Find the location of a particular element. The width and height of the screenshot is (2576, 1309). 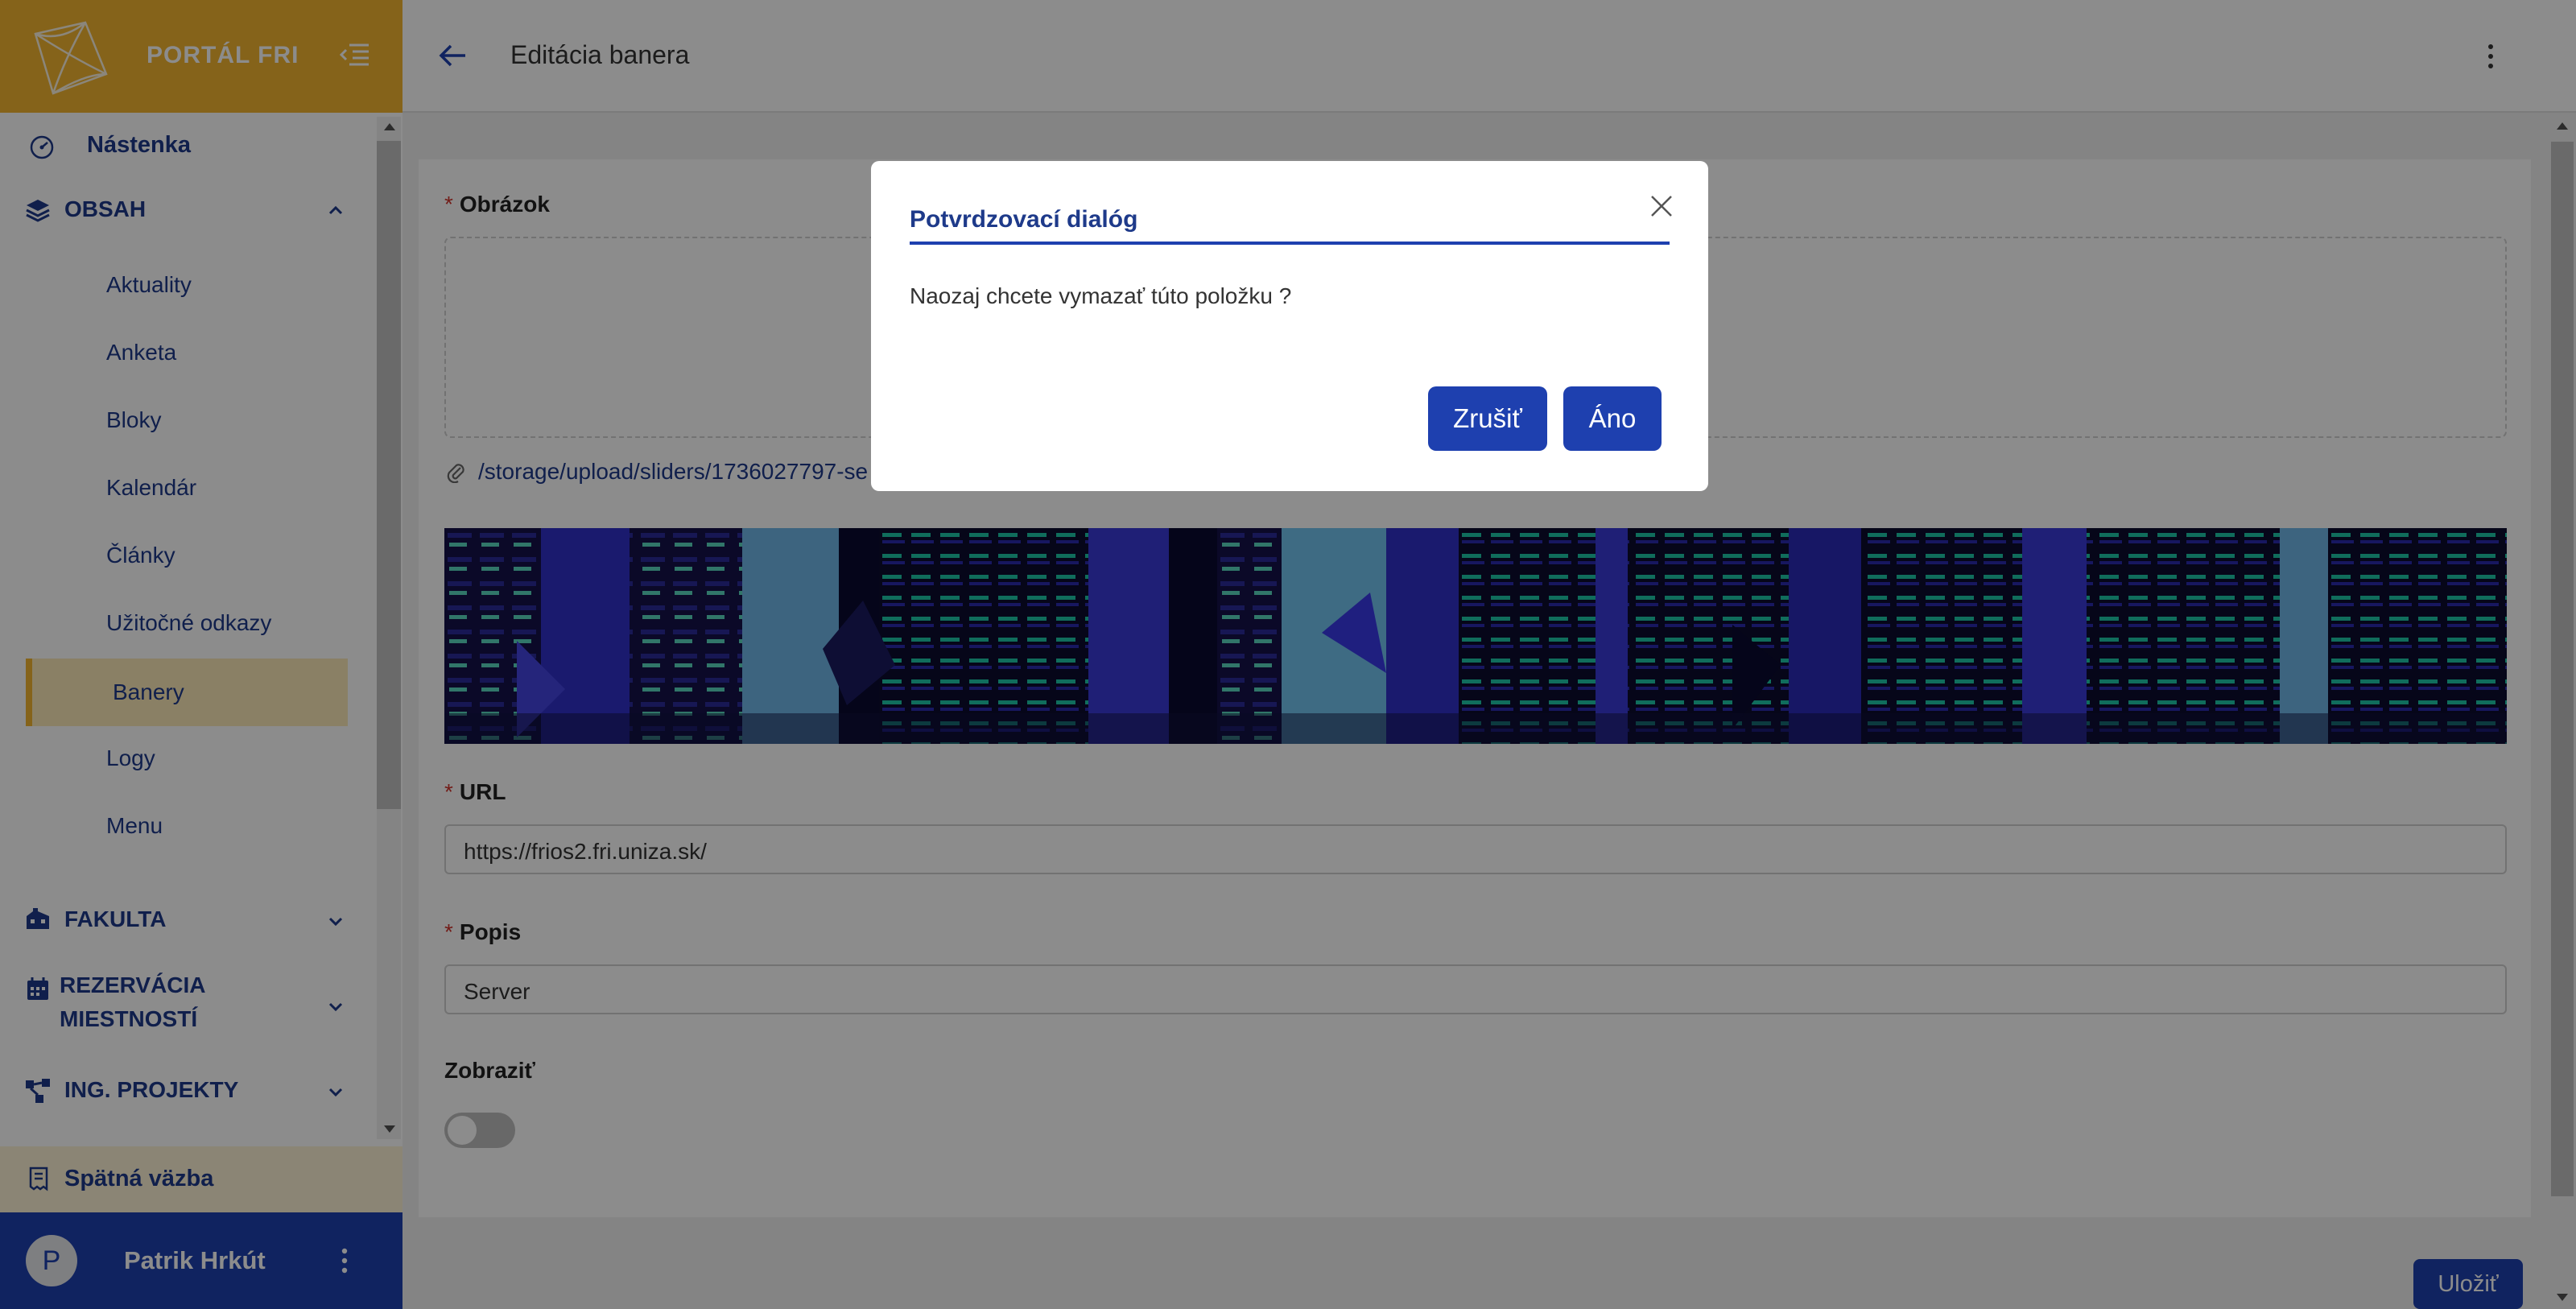

dialog-message: Naozaj chcete vymazať túto položku ? is located at coordinates (1101, 295).